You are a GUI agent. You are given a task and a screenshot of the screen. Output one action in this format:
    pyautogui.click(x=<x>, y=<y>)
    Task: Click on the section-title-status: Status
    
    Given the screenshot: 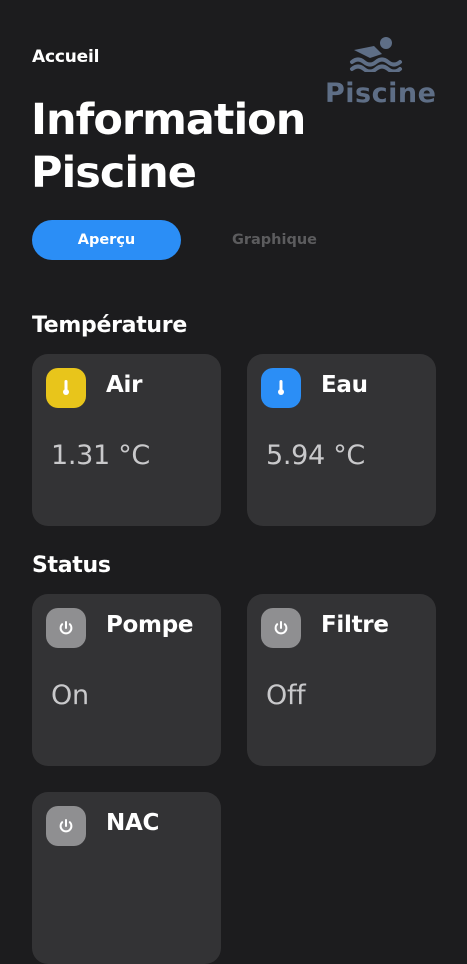 What is the action you would take?
    pyautogui.click(x=71, y=565)
    